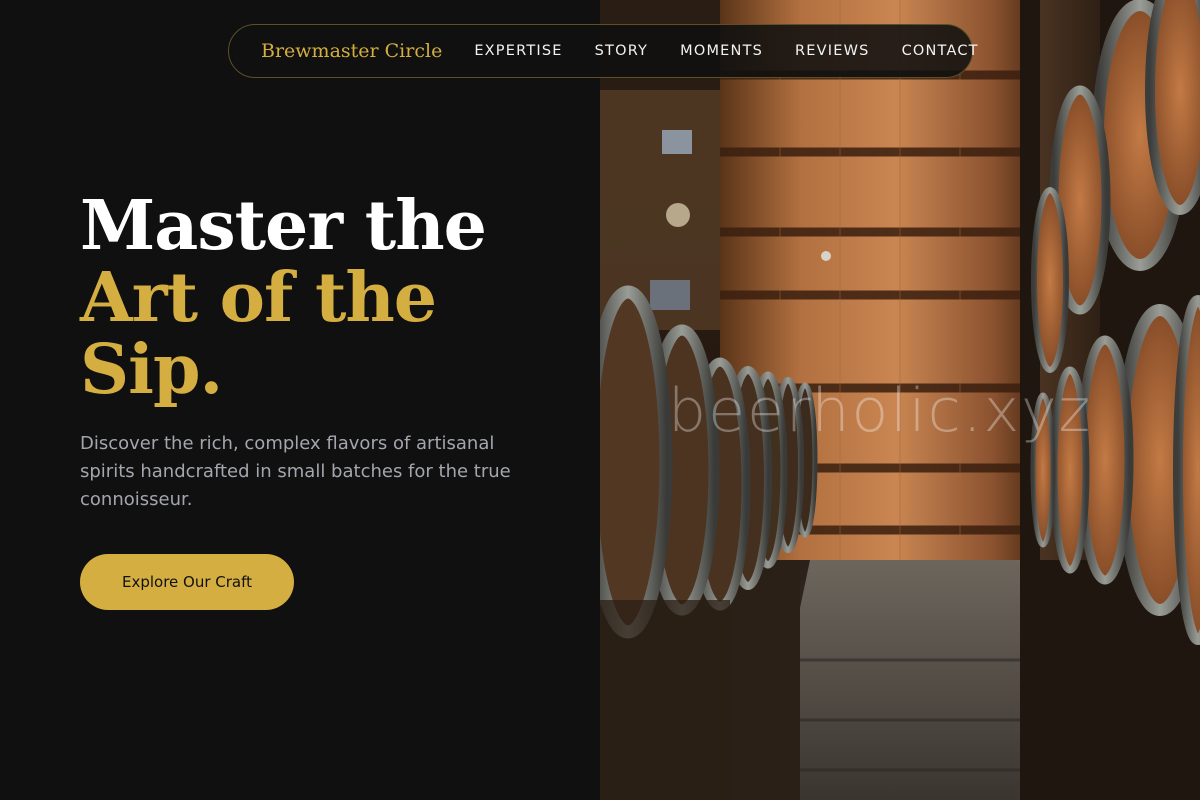 The height and width of the screenshot is (800, 1200). I want to click on nav-link-moments: MOMENTS, so click(721, 51).